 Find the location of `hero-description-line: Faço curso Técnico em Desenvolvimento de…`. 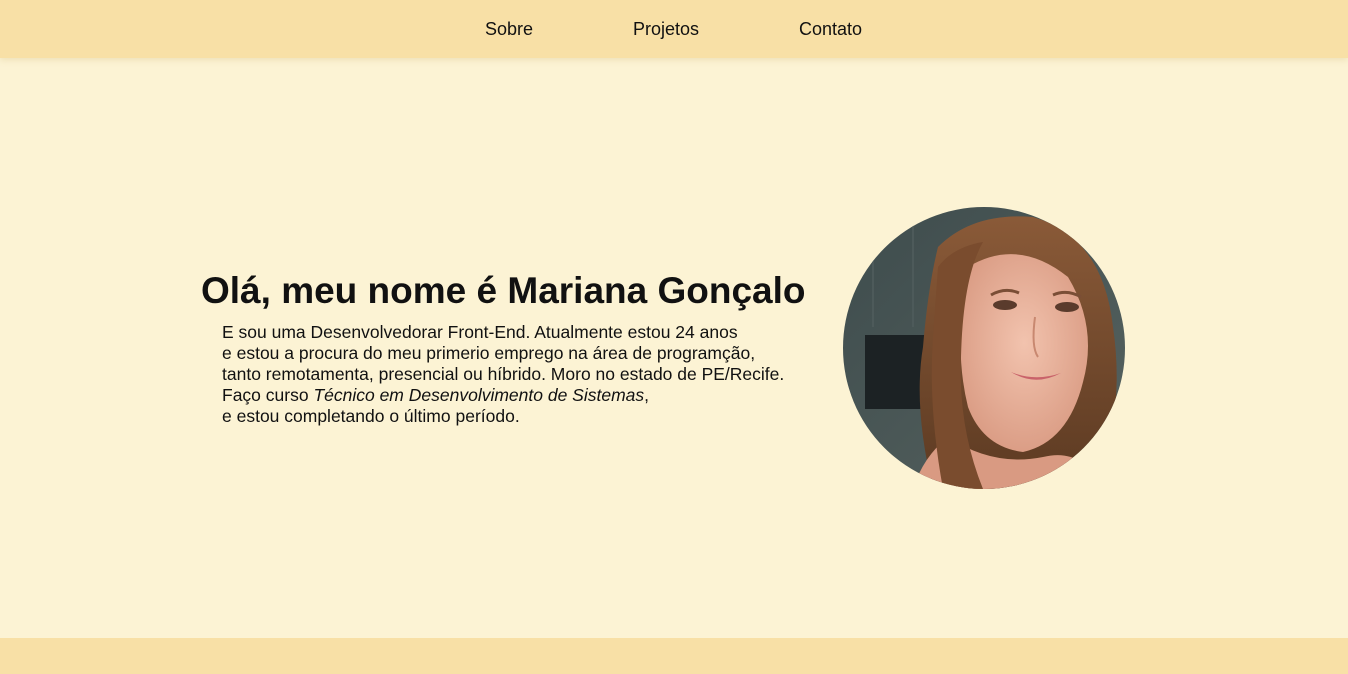

hero-description-line: Faço curso Técnico em Desenvolvimento de… is located at coordinates (503, 395).